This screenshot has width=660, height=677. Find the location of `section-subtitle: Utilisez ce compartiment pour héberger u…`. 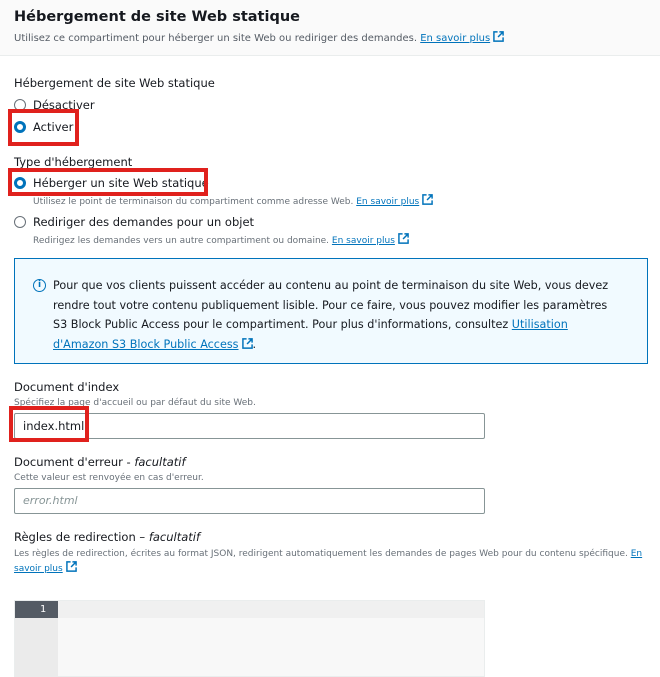

section-subtitle: Utilisez ce compartiment pour héberger u… is located at coordinates (259, 37).